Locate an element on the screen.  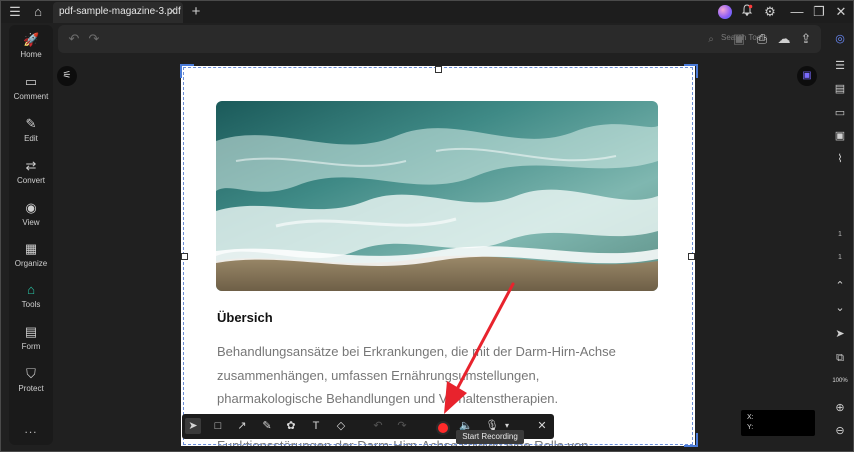
print-icon: ⎙ is located at coordinates (762, 39).